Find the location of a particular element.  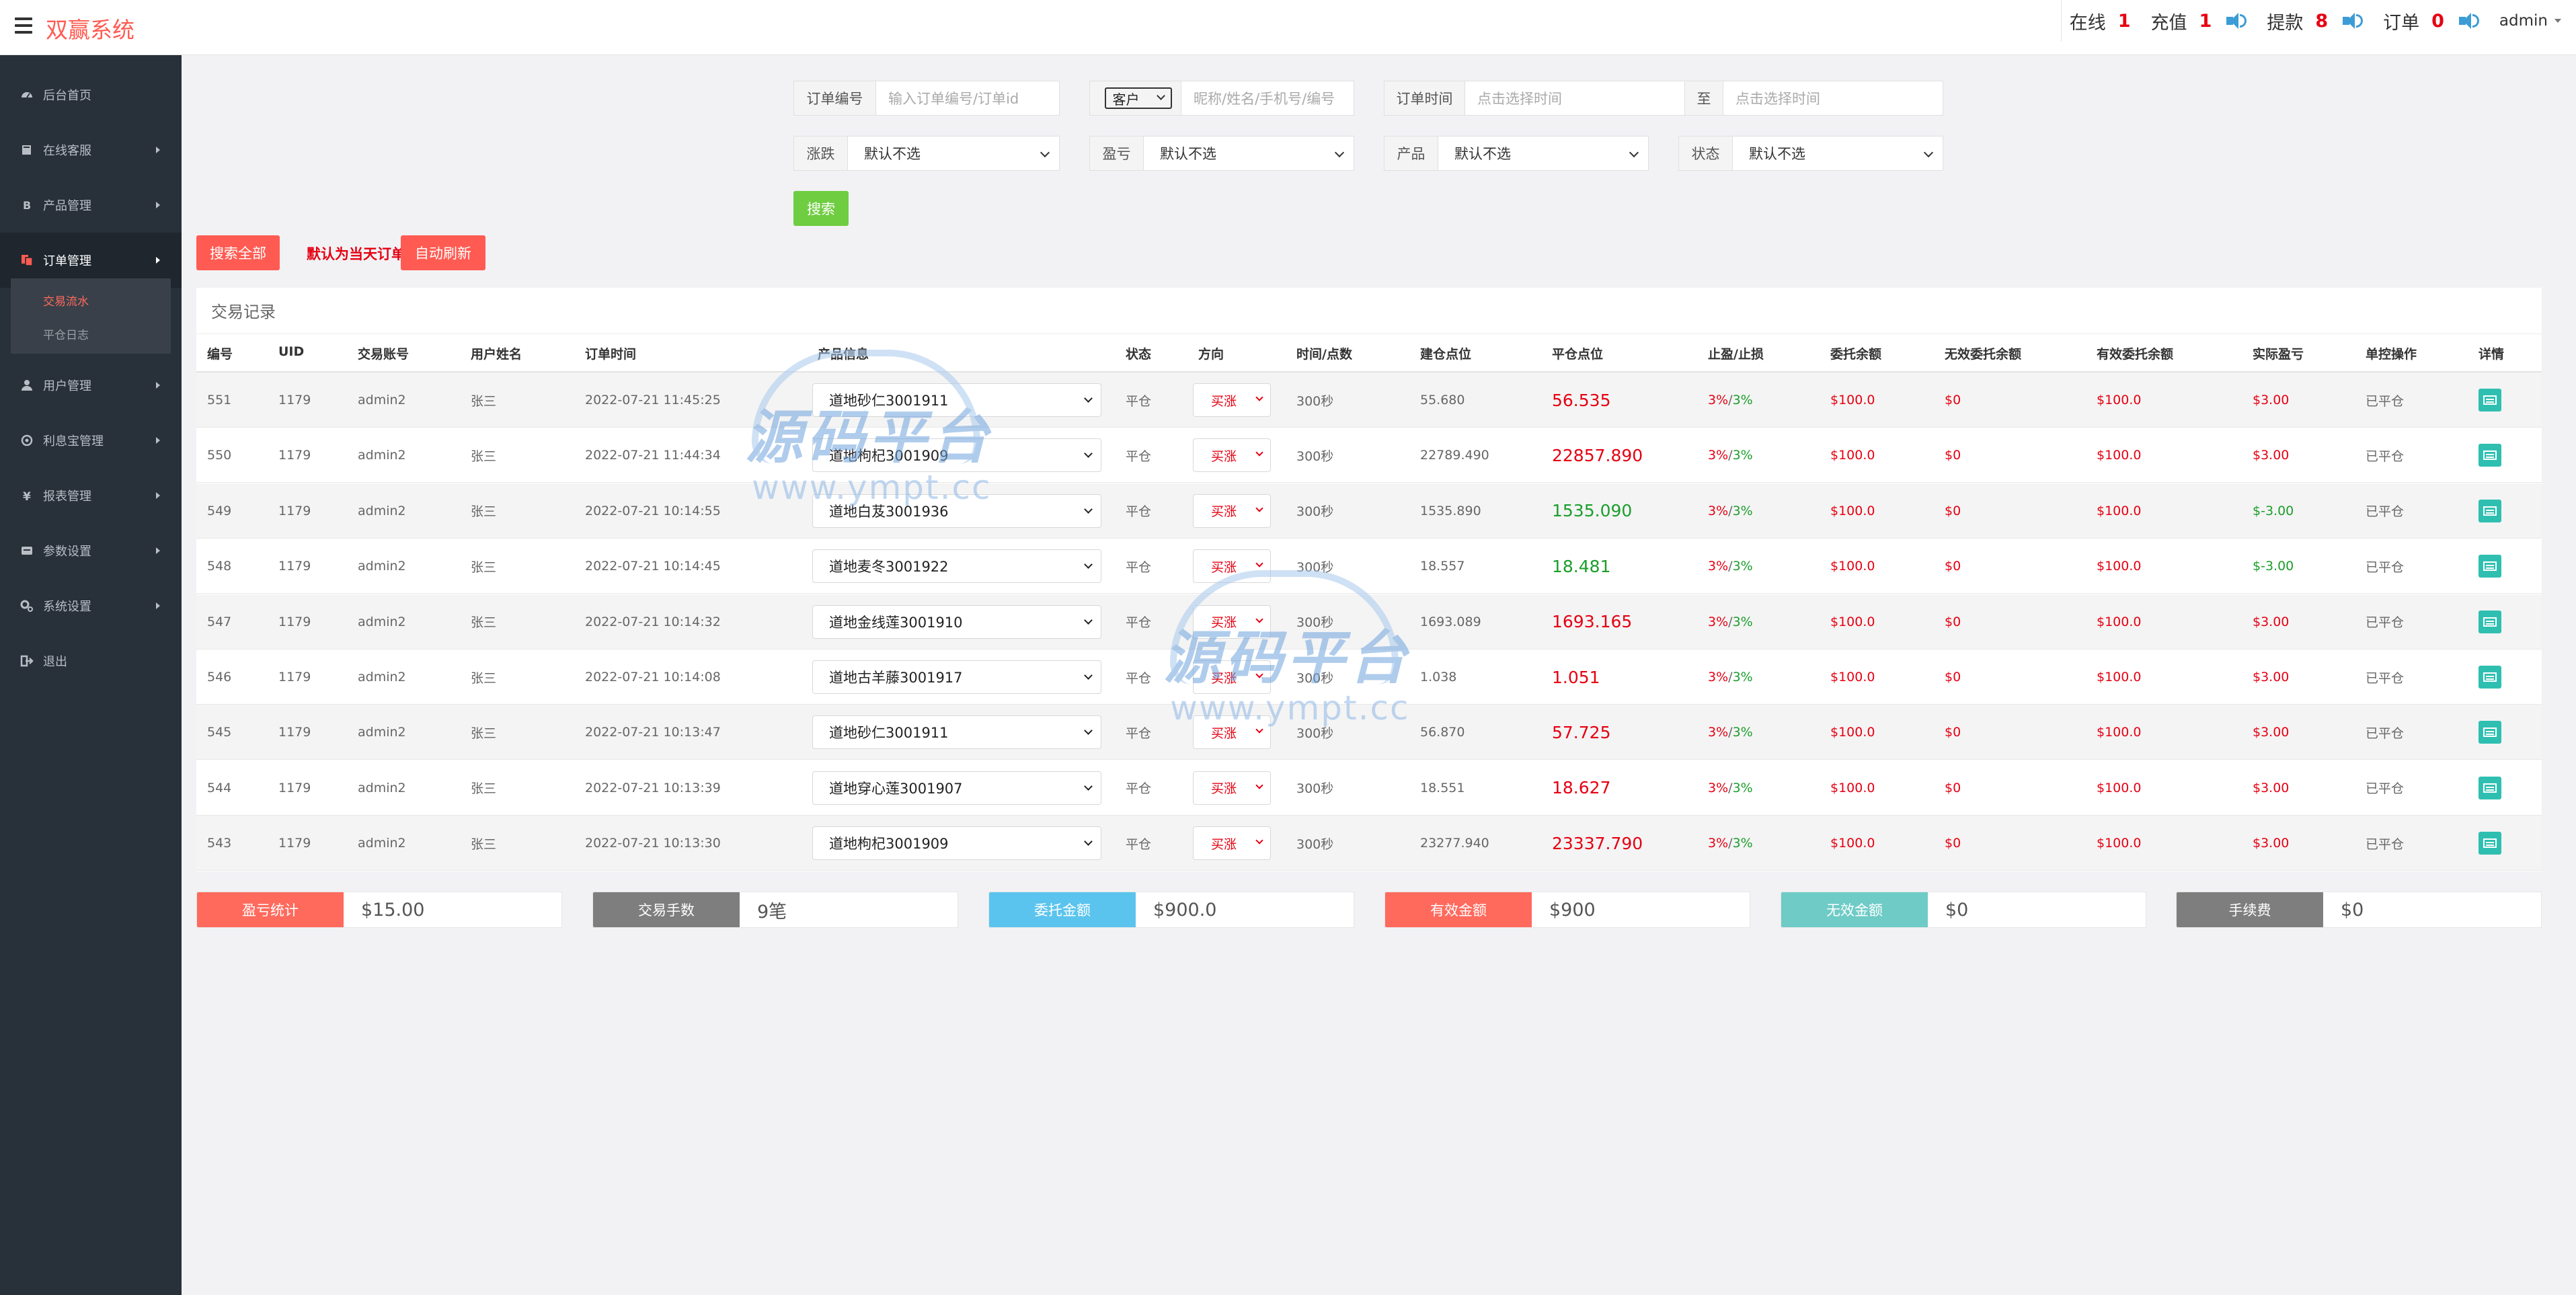

stat-recharge: 充值 1 is located at coordinates (2199, 21).